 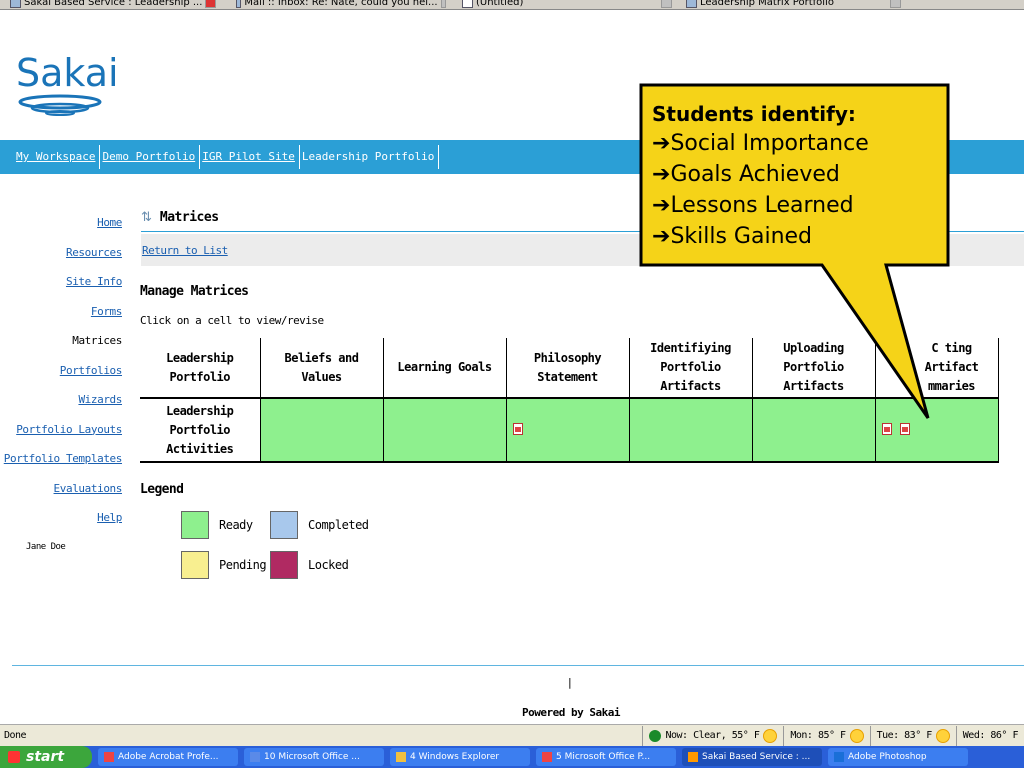 What do you see at coordinates (712, 735) in the screenshot?
I see `weather-now: Now: Clear, 55° F` at bounding box center [712, 735].